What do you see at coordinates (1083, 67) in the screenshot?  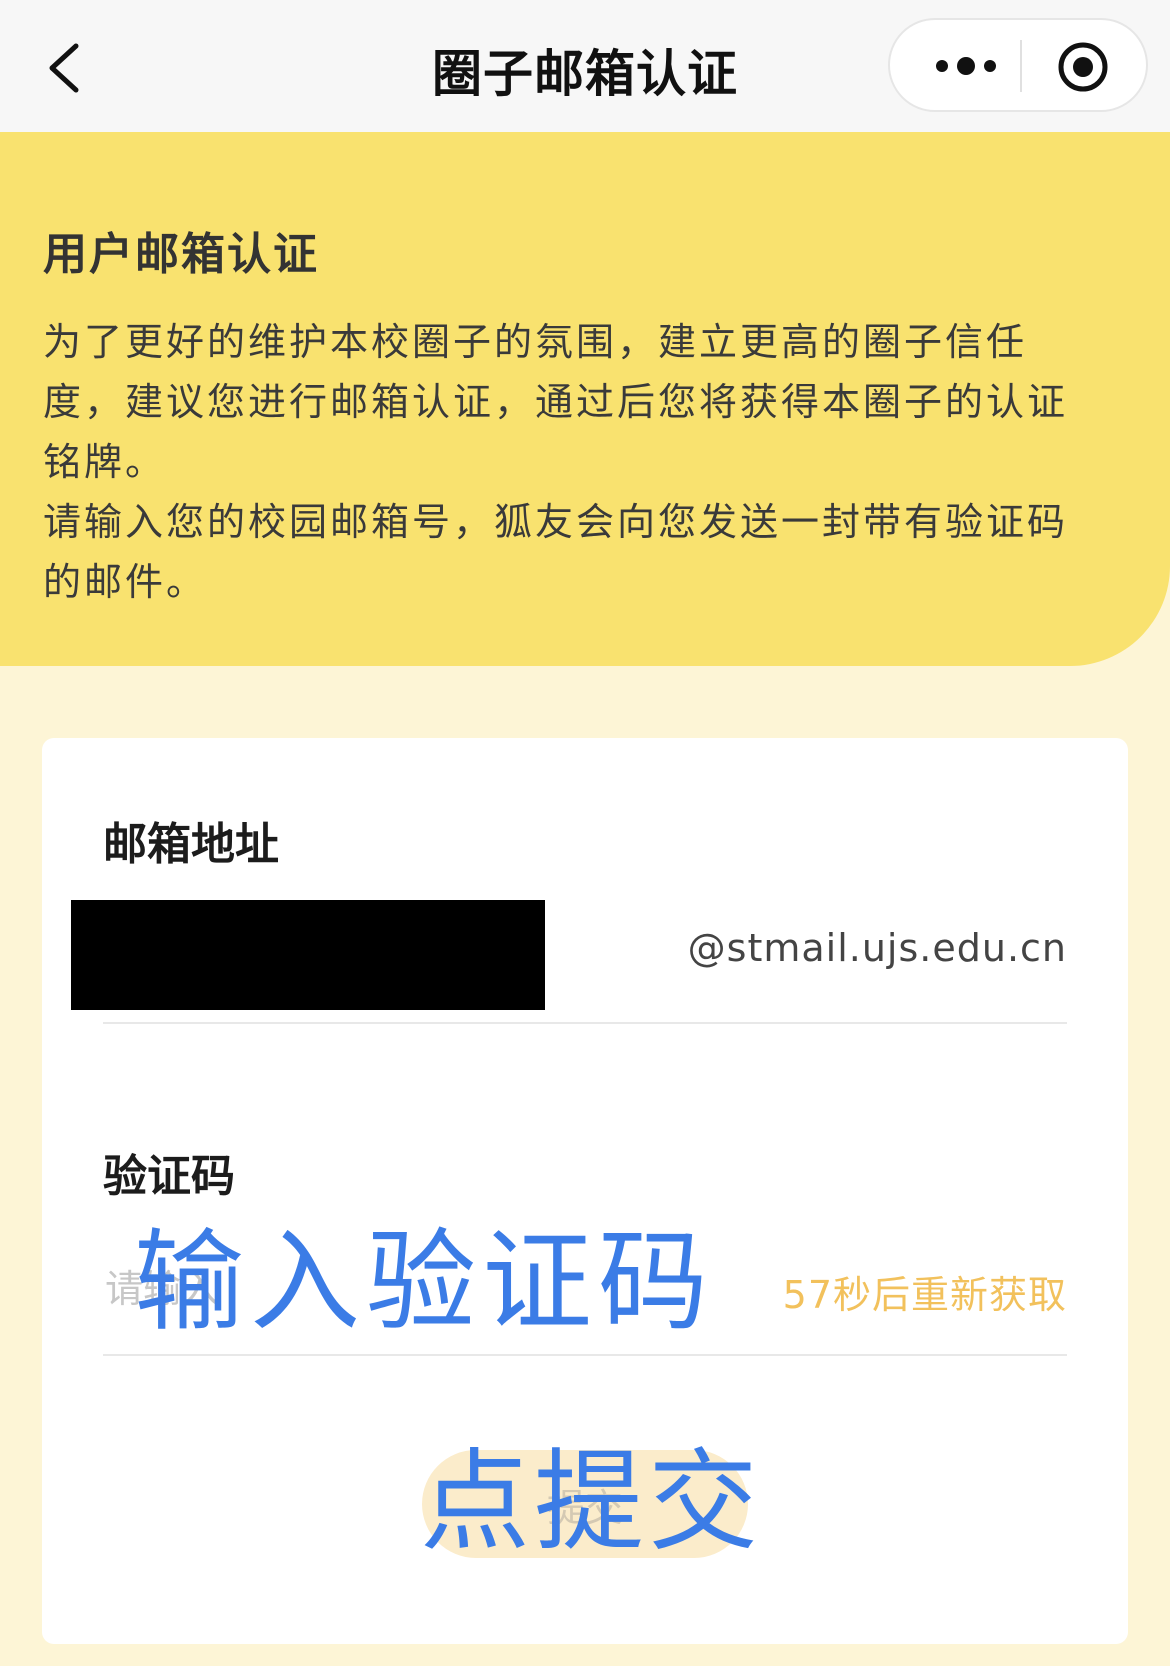 I see `target-circle-icon` at bounding box center [1083, 67].